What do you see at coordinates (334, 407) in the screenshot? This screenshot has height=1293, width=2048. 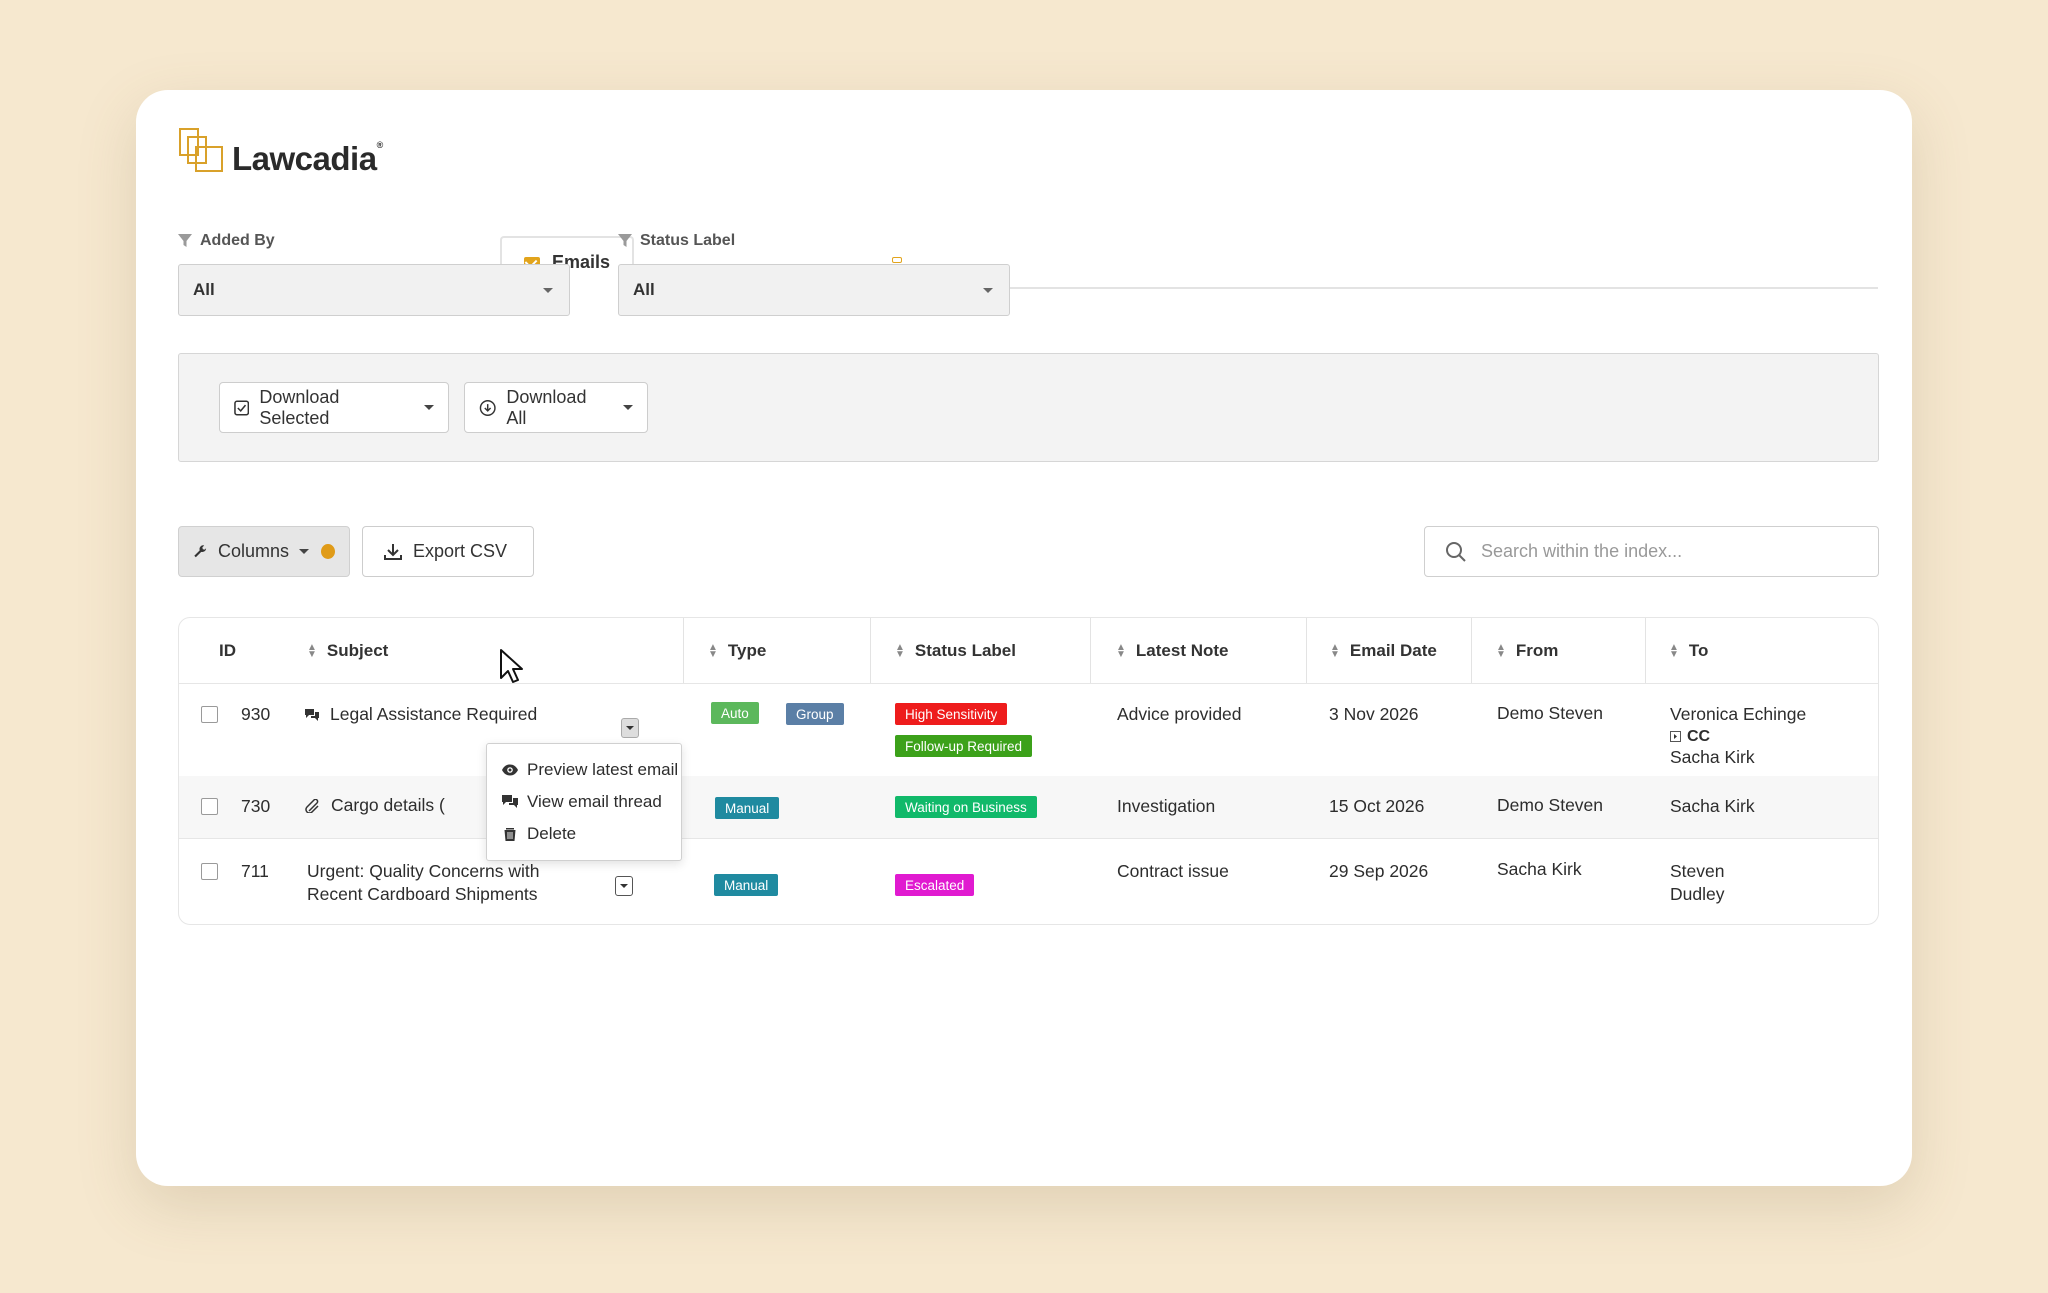 I see `download-selected-button: Download Selected` at bounding box center [334, 407].